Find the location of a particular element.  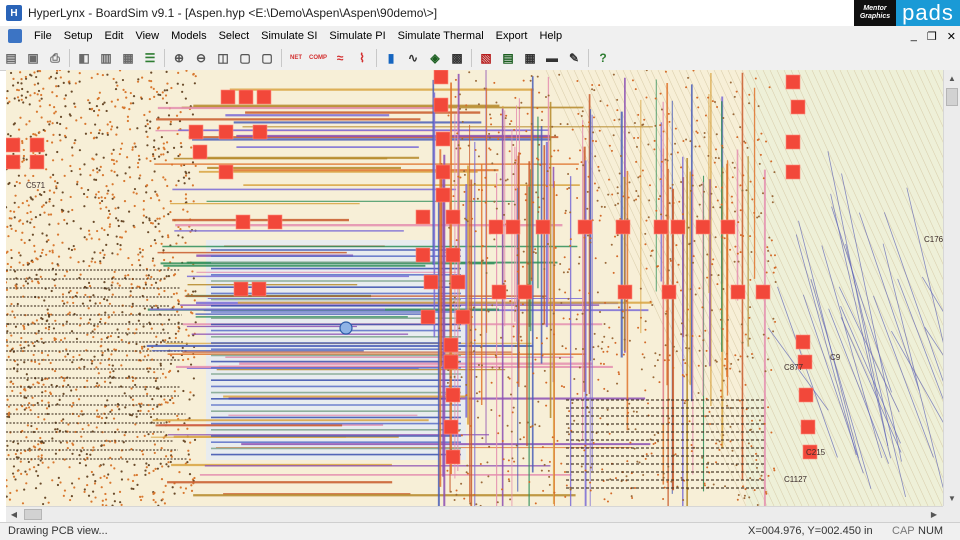

scroll-down-icon: ▼ is located at coordinates (952, 498).